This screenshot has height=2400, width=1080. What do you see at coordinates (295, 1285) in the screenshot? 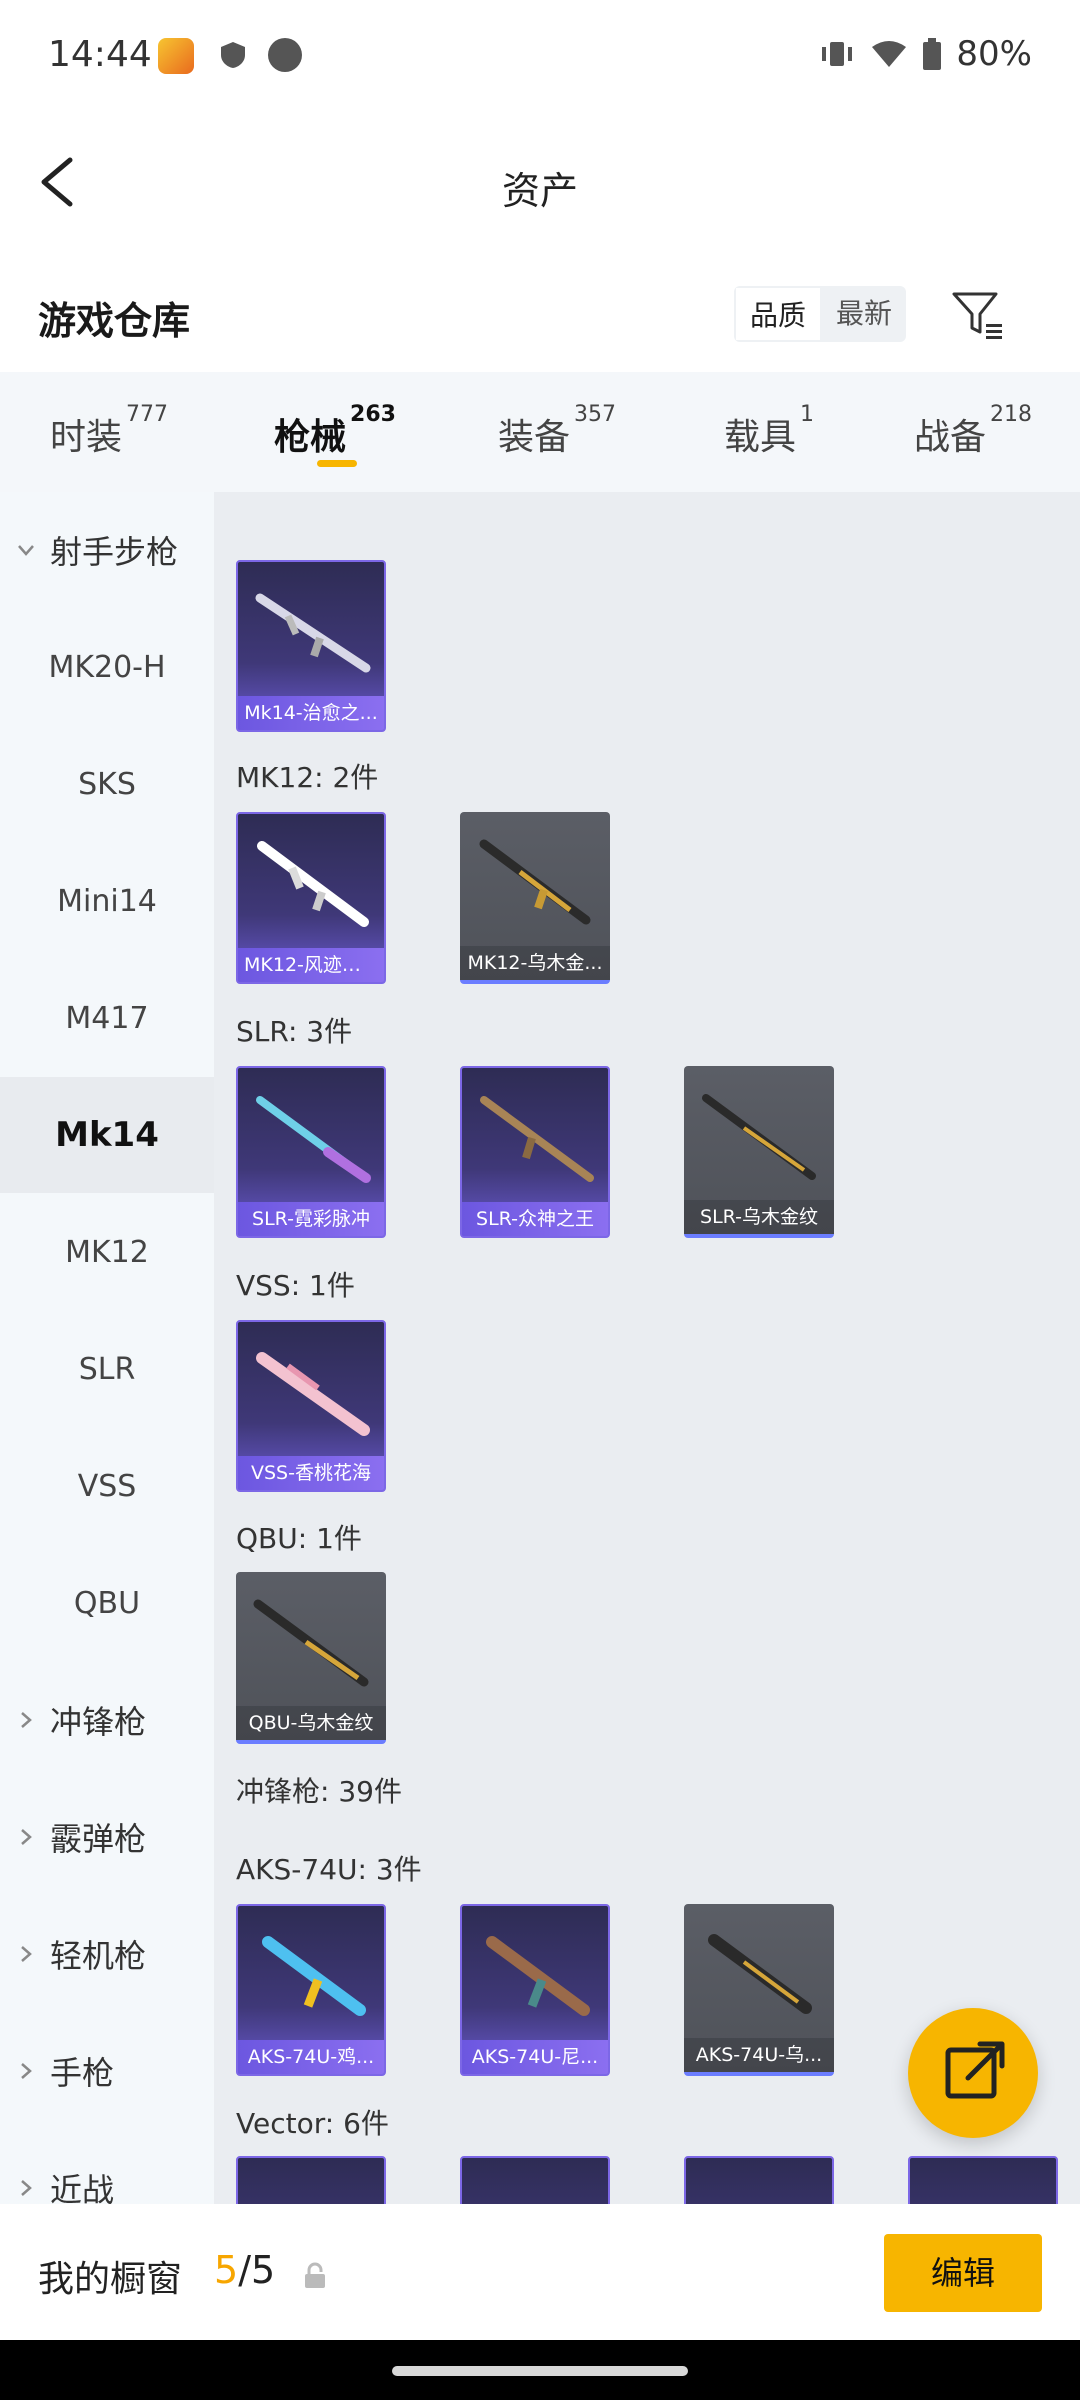
I see `group-label-vss: VSS: 1件` at bounding box center [295, 1285].